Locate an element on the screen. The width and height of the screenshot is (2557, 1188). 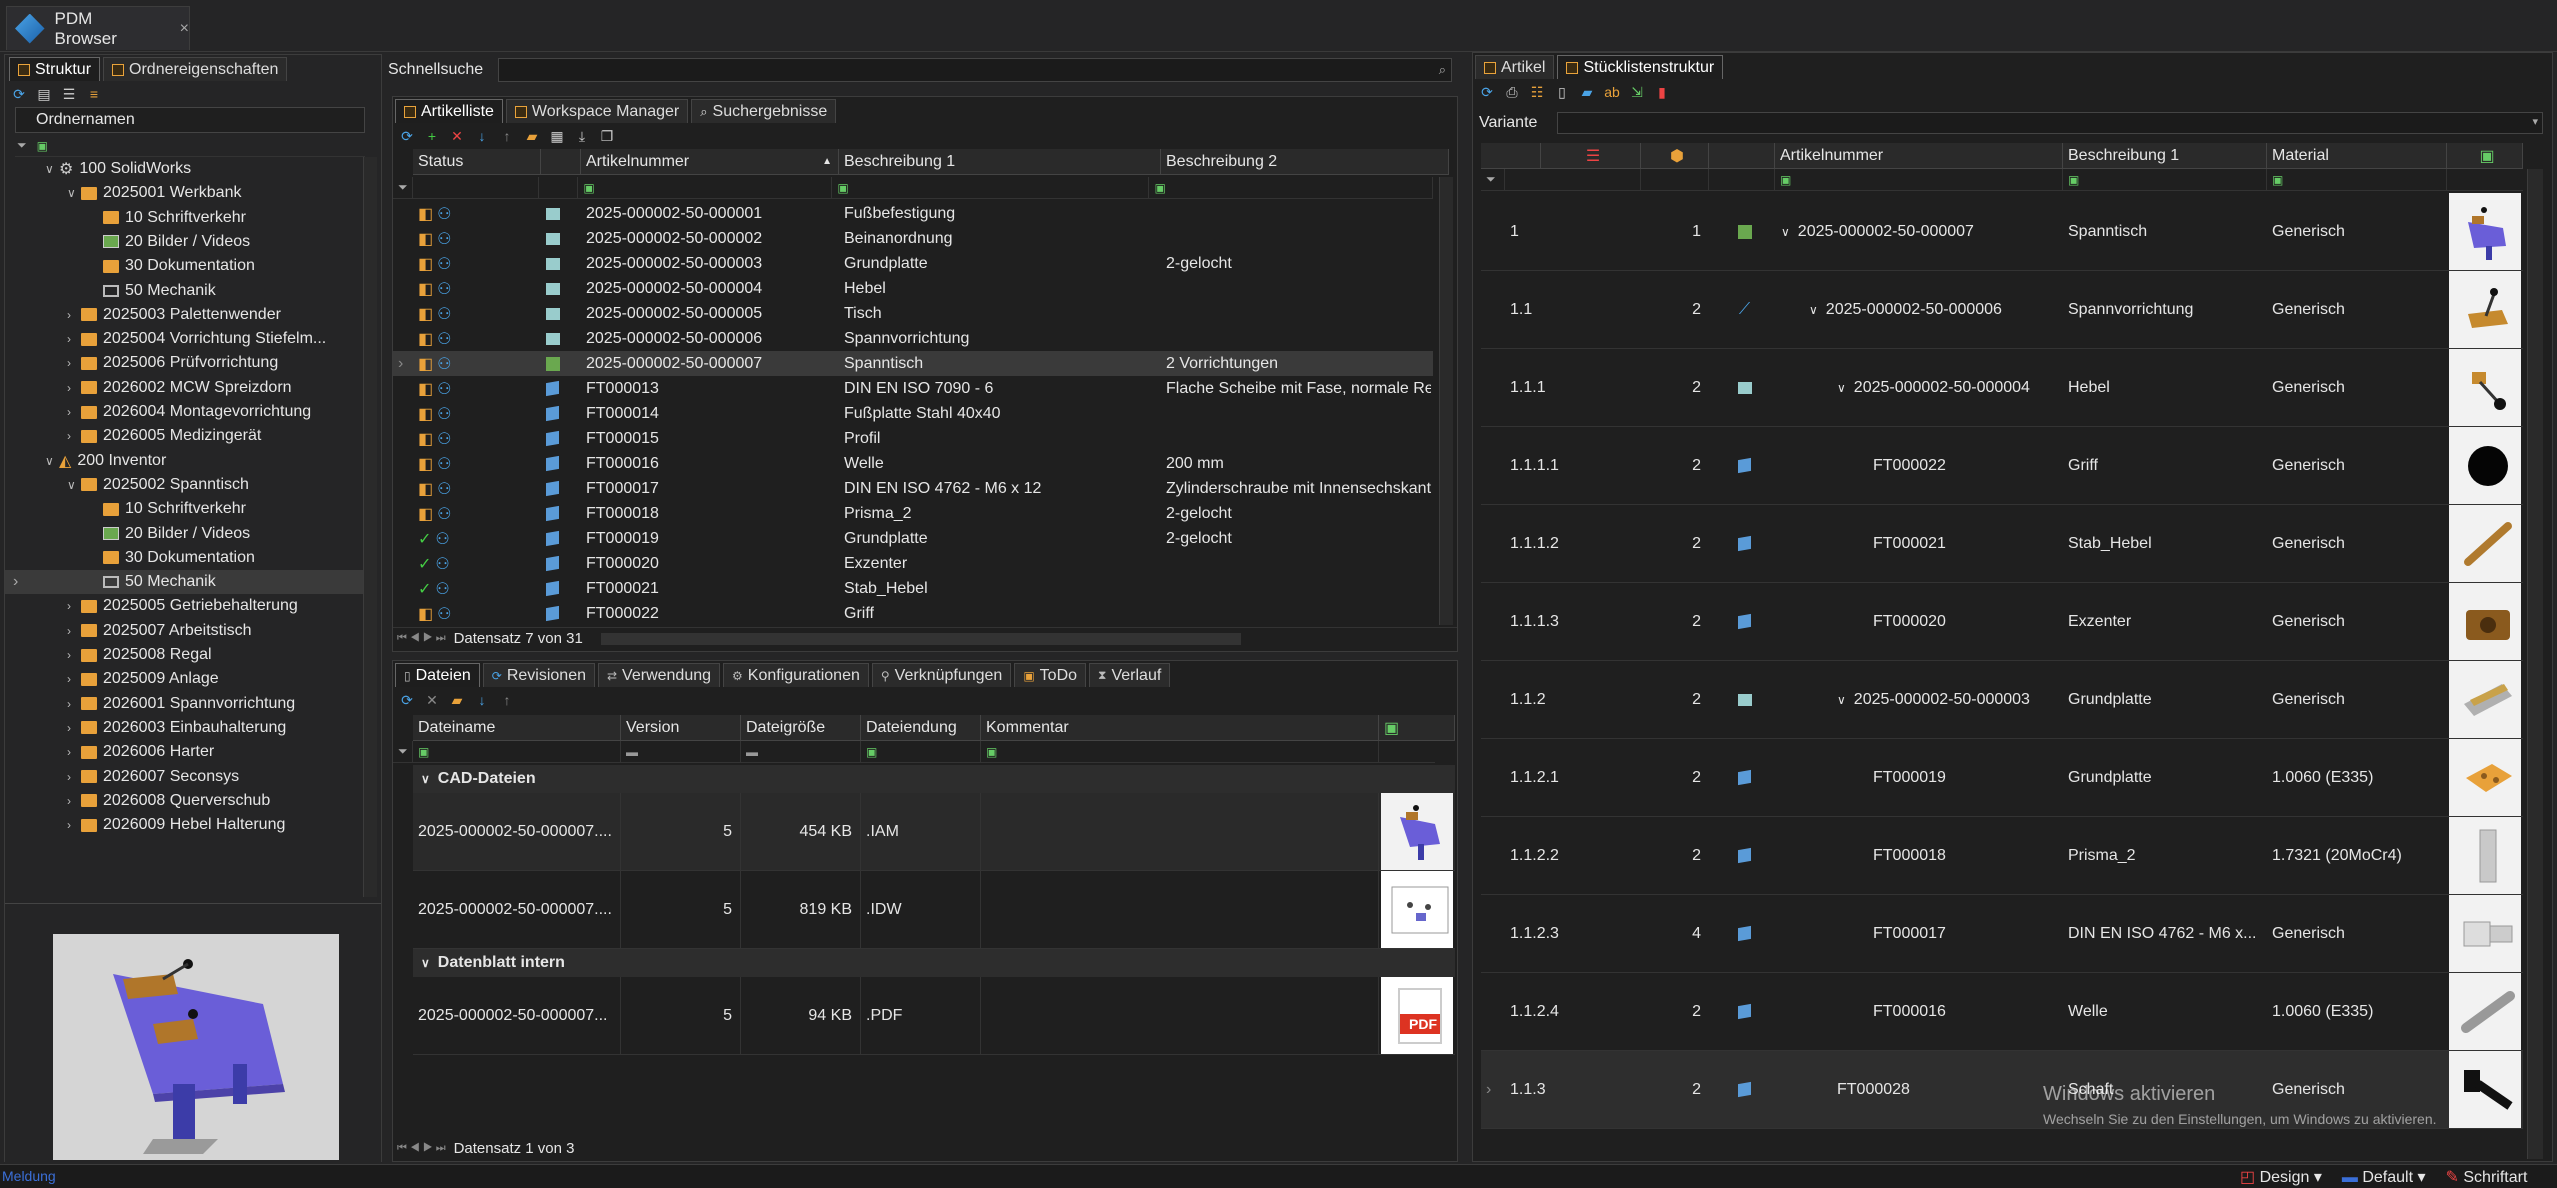
close-tab-icon: × is located at coordinates (184, 29).